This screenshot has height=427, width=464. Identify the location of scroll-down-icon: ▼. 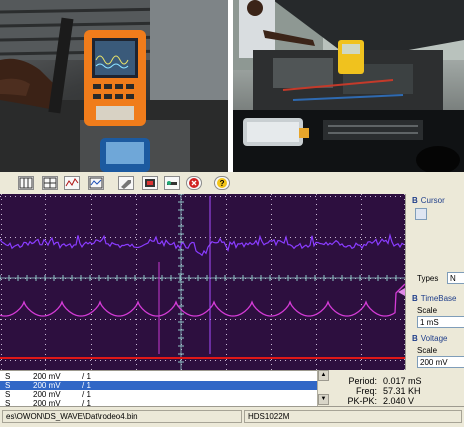
(323, 399).